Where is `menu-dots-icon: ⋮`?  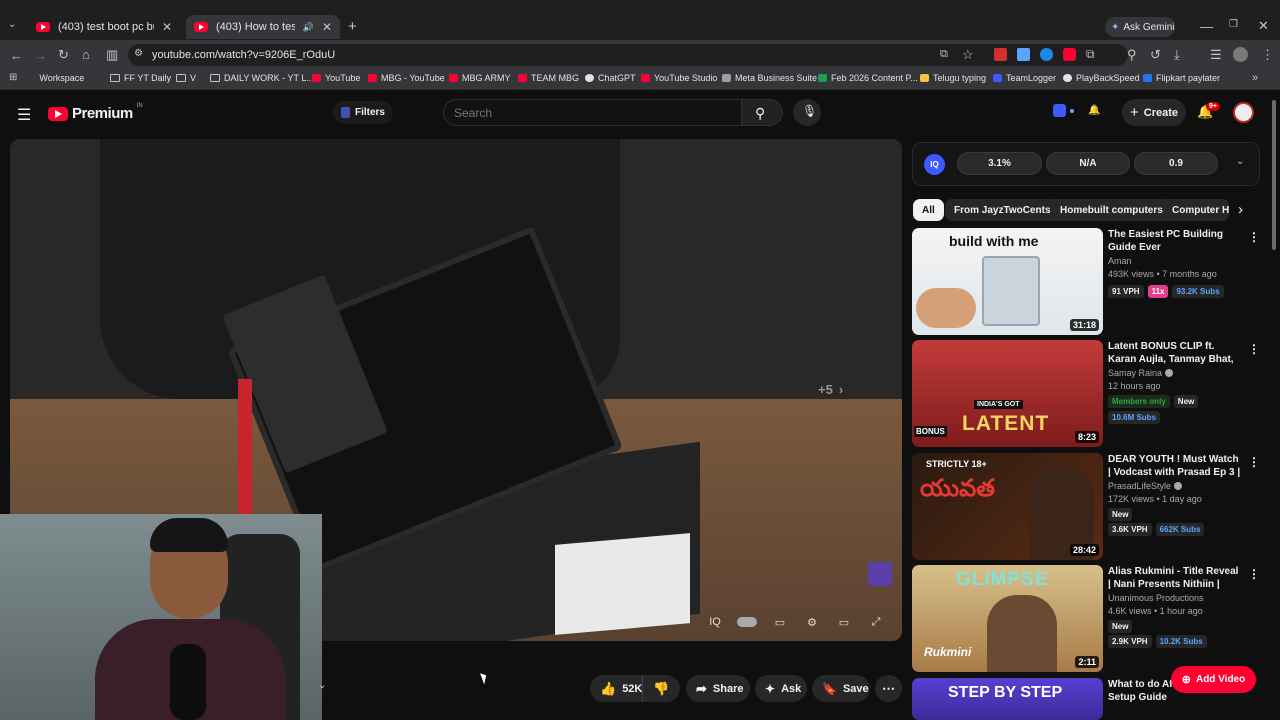 menu-dots-icon: ⋮ is located at coordinates (1267, 54).